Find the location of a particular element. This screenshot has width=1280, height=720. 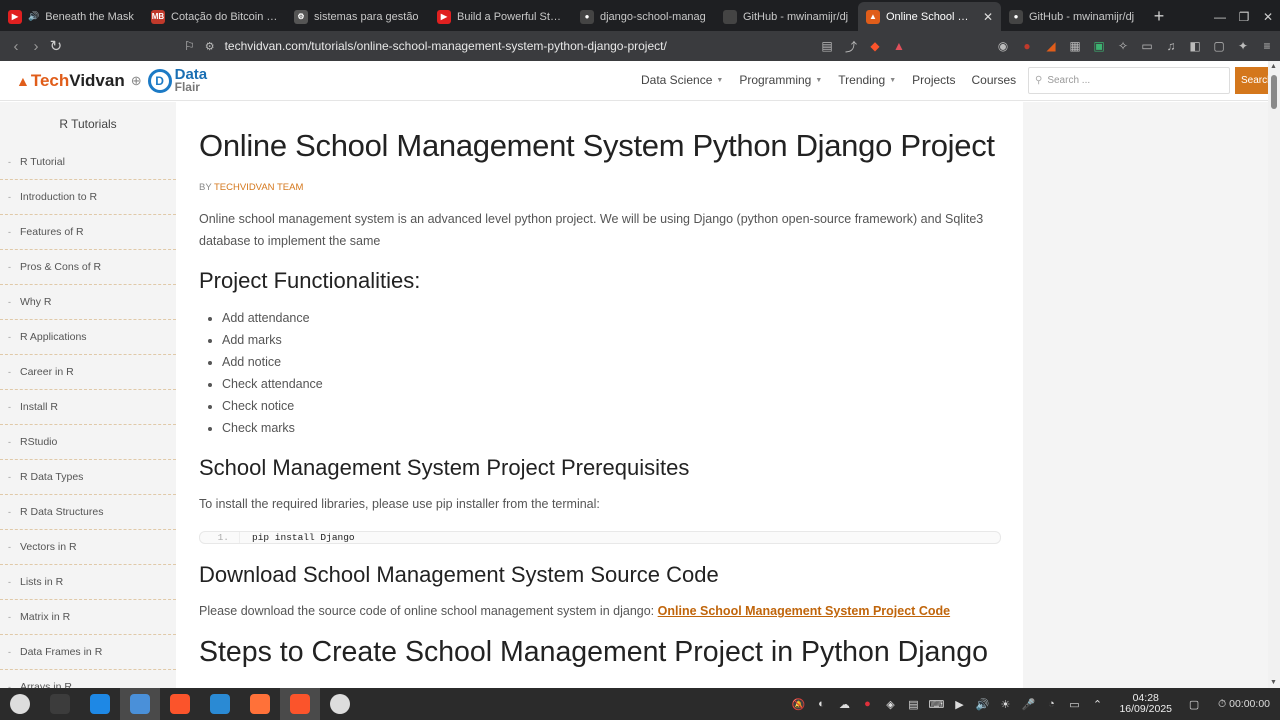

menu-item: Projects is located at coordinates (933, 80).